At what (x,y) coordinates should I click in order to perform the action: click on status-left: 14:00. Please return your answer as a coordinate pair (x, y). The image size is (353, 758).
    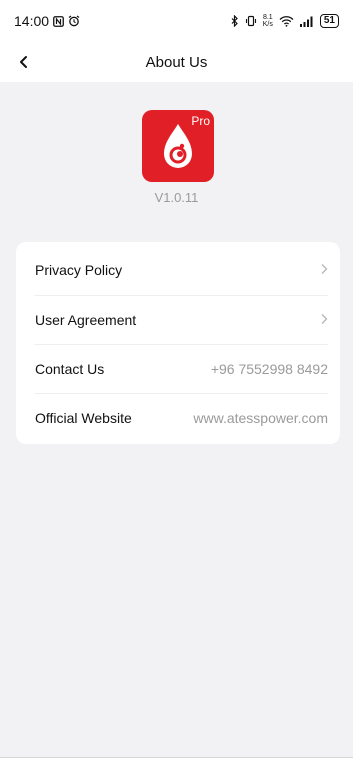
    Looking at the image, I should click on (47, 21).